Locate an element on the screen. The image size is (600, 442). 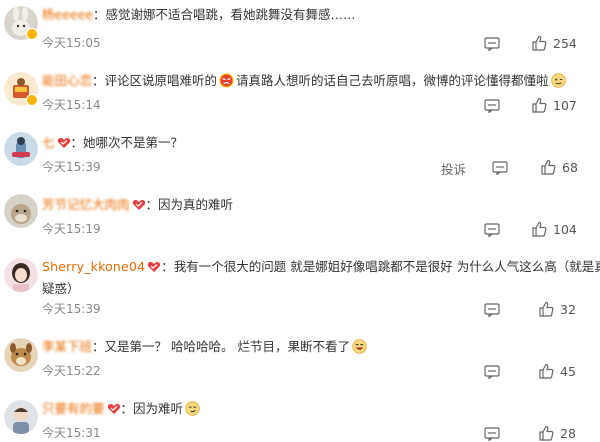
like-button: 104 is located at coordinates (554, 229).